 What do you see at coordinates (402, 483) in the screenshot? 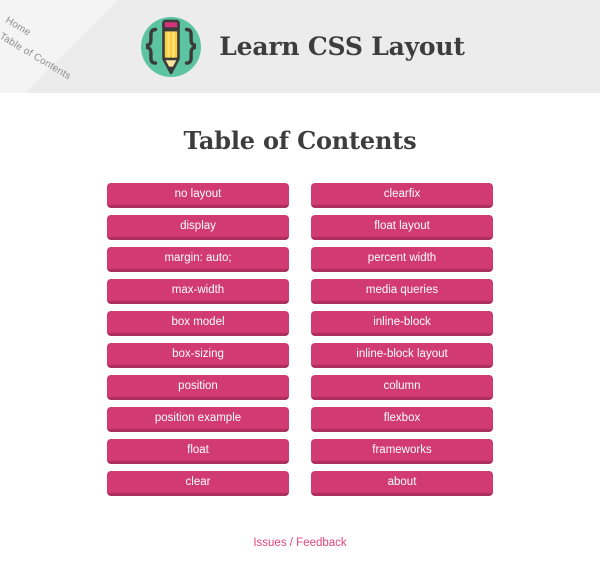
I see `toc-item-about: about` at bounding box center [402, 483].